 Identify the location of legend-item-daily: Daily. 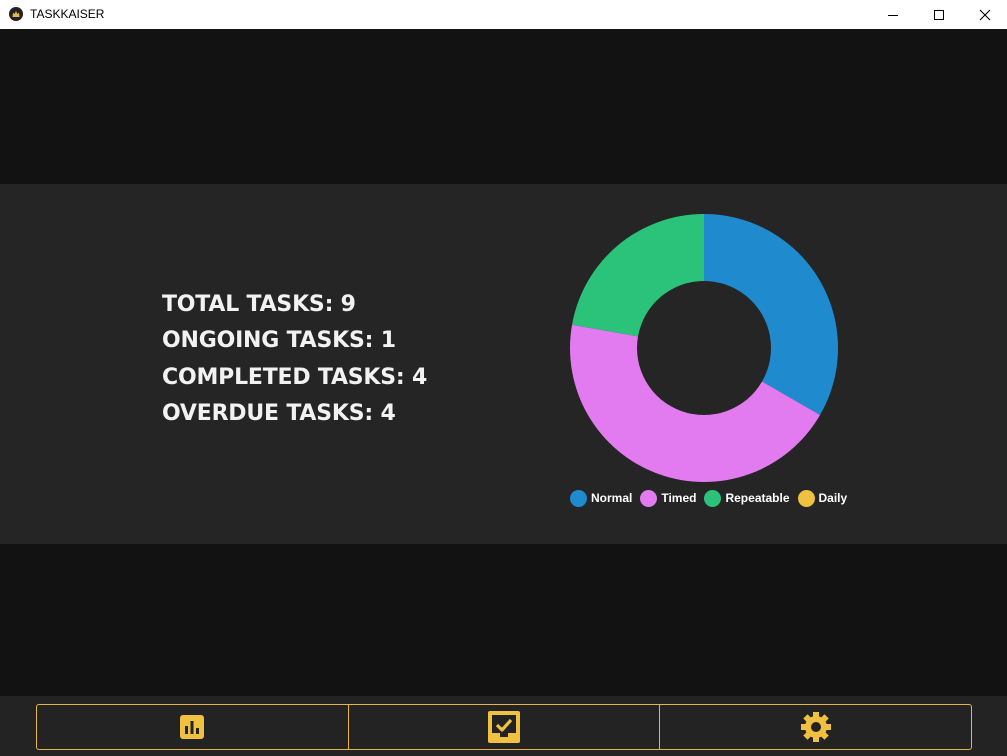
(822, 498).